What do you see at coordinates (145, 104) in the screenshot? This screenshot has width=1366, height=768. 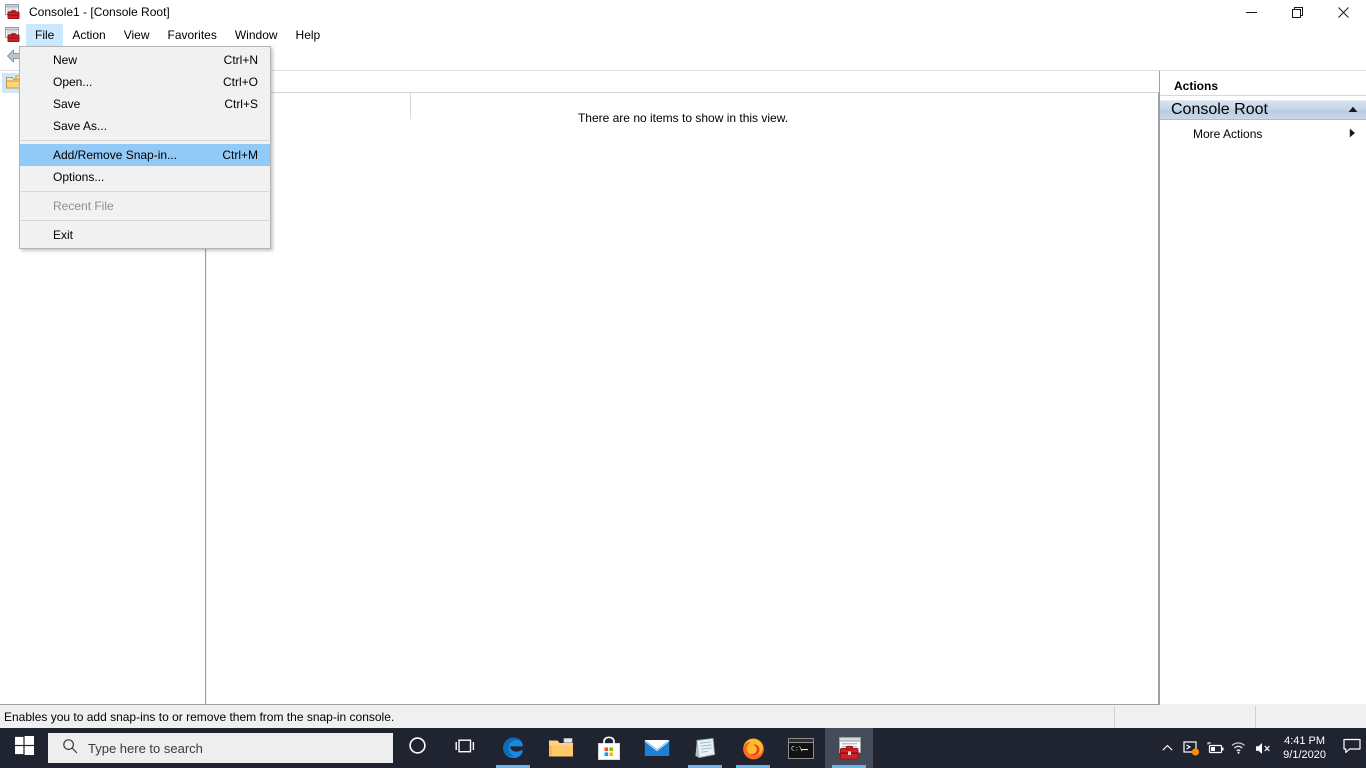 I see `file-menu-save: Save Ctrl+S` at bounding box center [145, 104].